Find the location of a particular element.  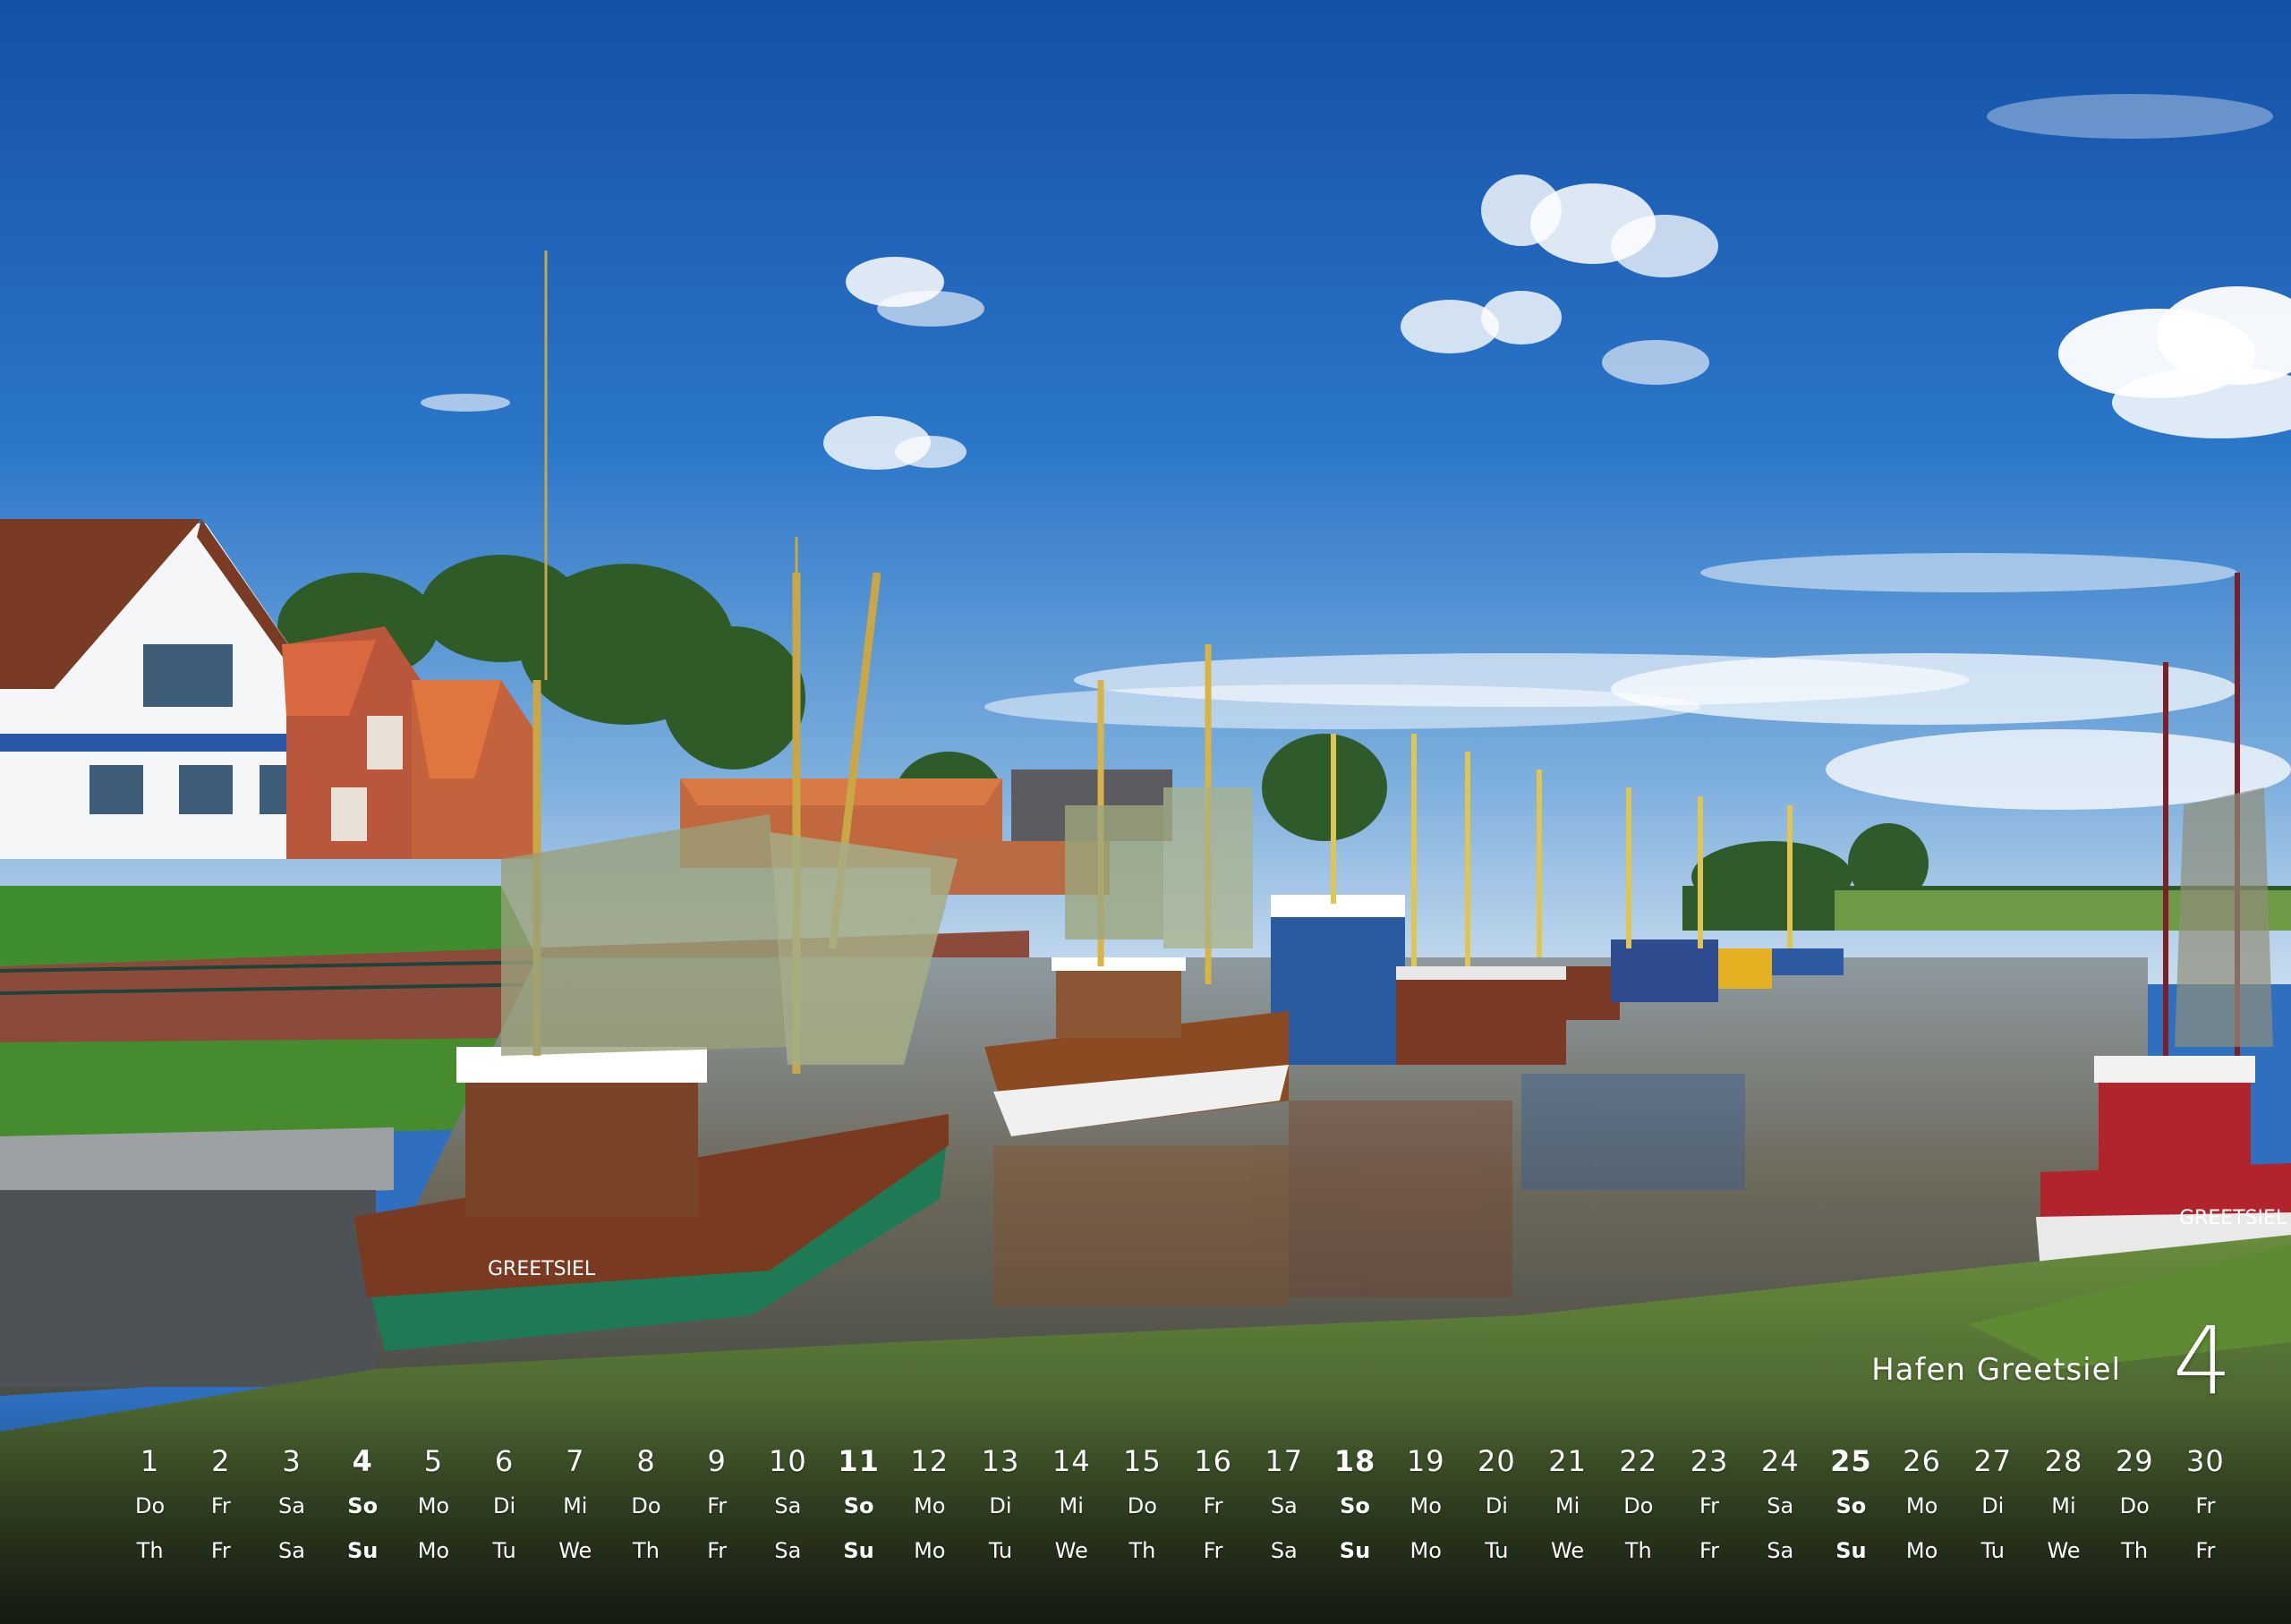

day-number: 11 is located at coordinates (859, 1461).